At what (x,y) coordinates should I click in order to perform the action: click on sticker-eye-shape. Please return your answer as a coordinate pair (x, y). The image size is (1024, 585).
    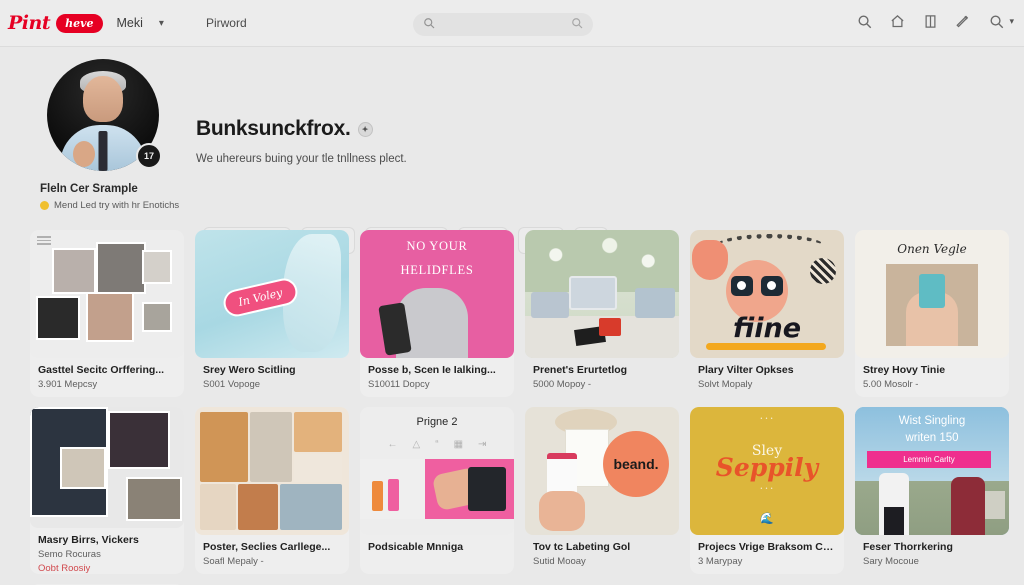
    Looking at the image, I should click on (710, 260).